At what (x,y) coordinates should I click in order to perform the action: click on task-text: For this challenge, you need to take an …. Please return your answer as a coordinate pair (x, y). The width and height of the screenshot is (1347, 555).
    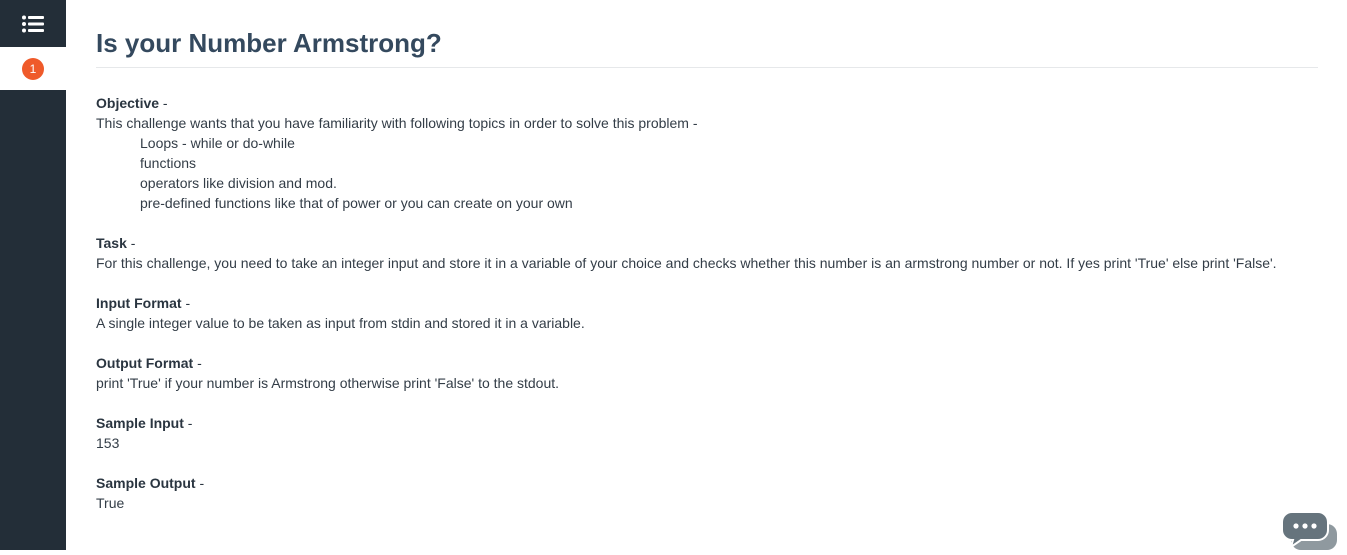
    Looking at the image, I should click on (686, 263).